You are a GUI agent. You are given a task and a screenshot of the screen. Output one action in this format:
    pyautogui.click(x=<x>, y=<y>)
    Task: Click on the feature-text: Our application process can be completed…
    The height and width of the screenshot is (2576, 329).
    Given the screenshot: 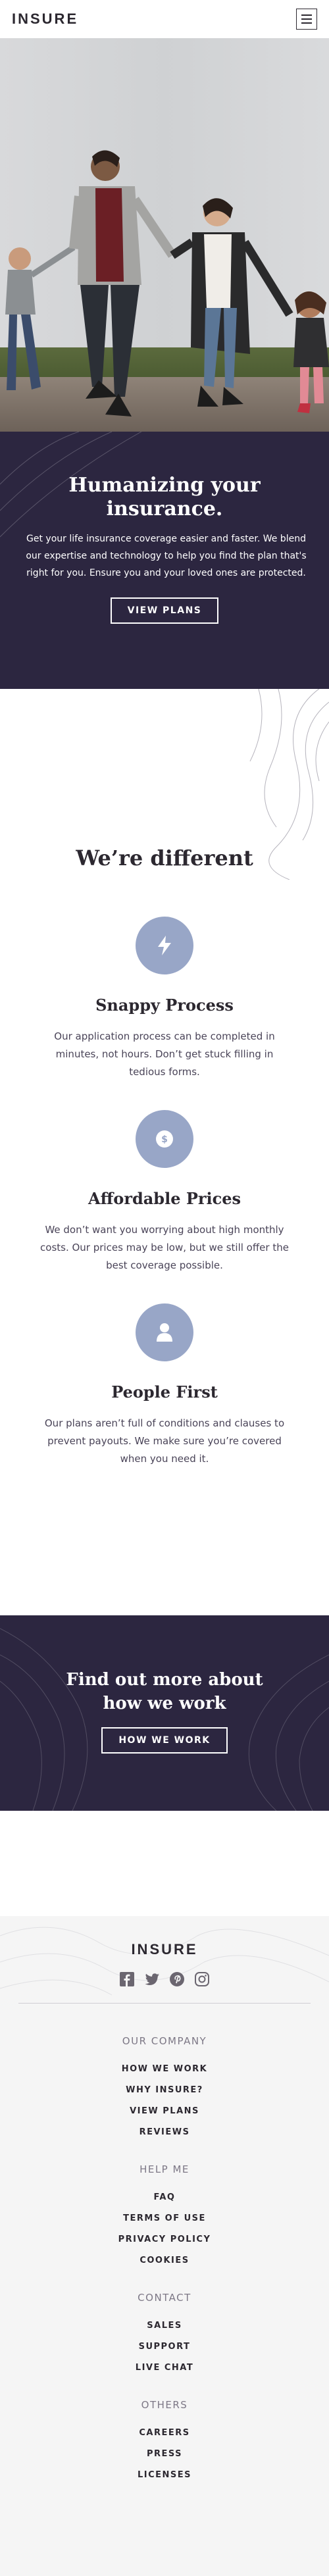 What is the action you would take?
    pyautogui.click(x=165, y=1054)
    